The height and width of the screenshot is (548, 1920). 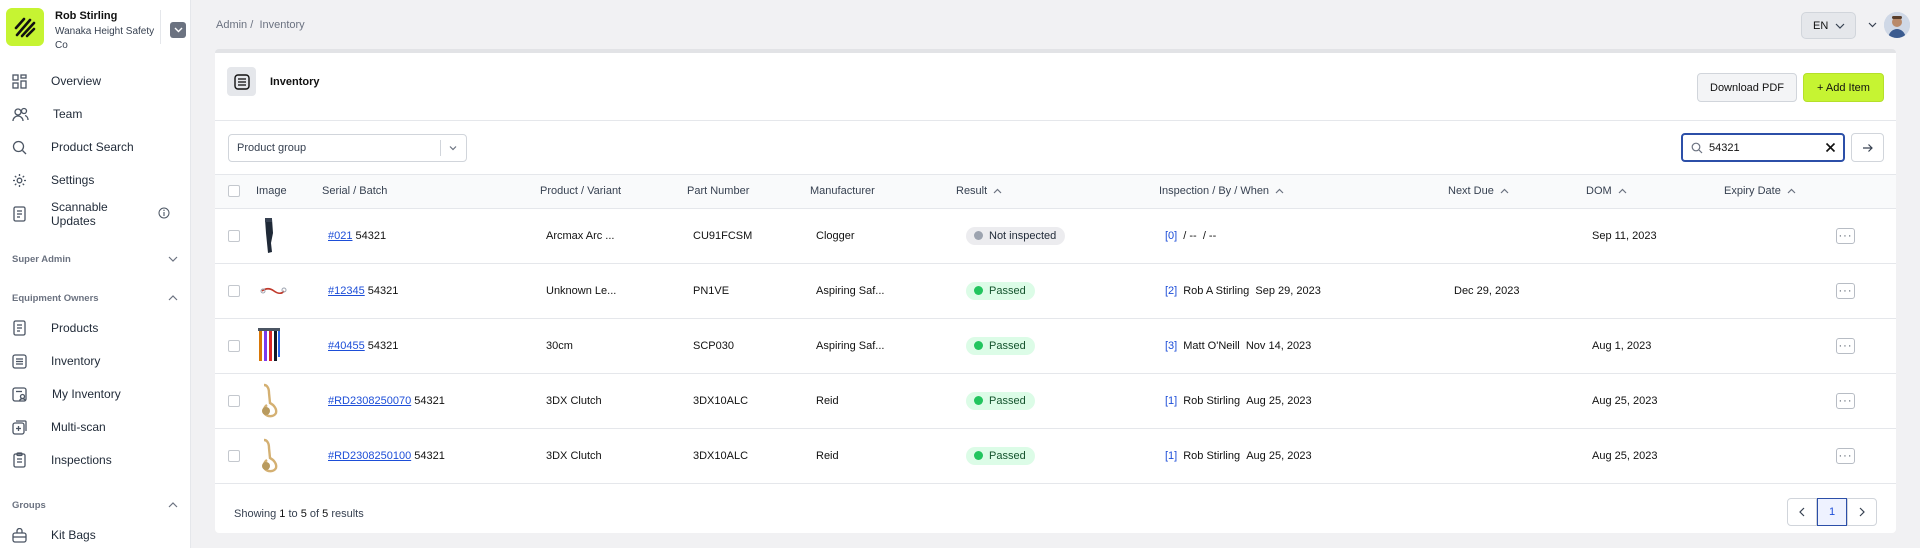 What do you see at coordinates (234, 191) in the screenshot?
I see `select-all-checkbox` at bounding box center [234, 191].